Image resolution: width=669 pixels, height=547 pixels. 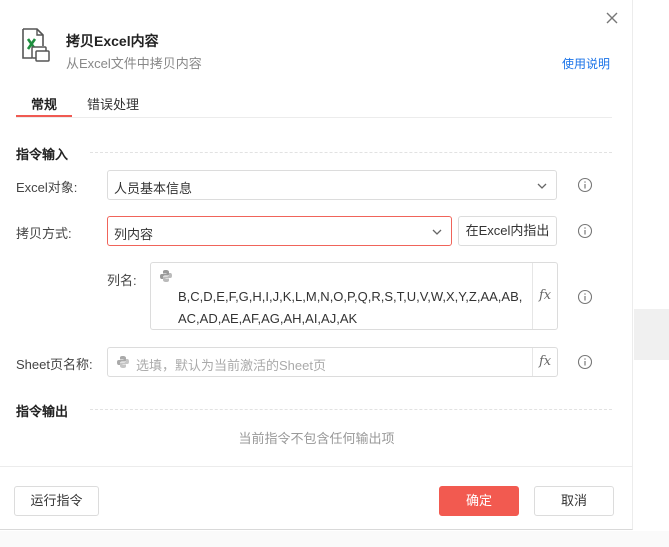 What do you see at coordinates (47, 187) in the screenshot?
I see `excel-object-label: Excel对象:` at bounding box center [47, 187].